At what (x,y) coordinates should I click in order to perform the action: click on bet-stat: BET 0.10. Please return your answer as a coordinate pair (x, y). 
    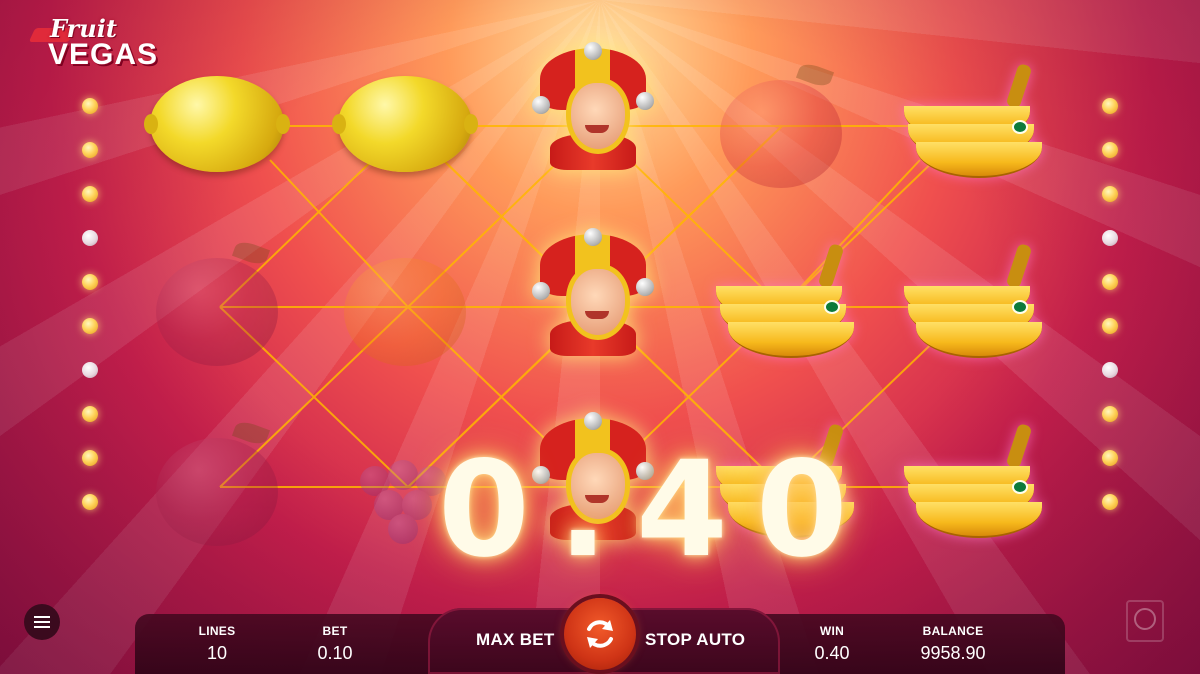
    Looking at the image, I should click on (335, 644).